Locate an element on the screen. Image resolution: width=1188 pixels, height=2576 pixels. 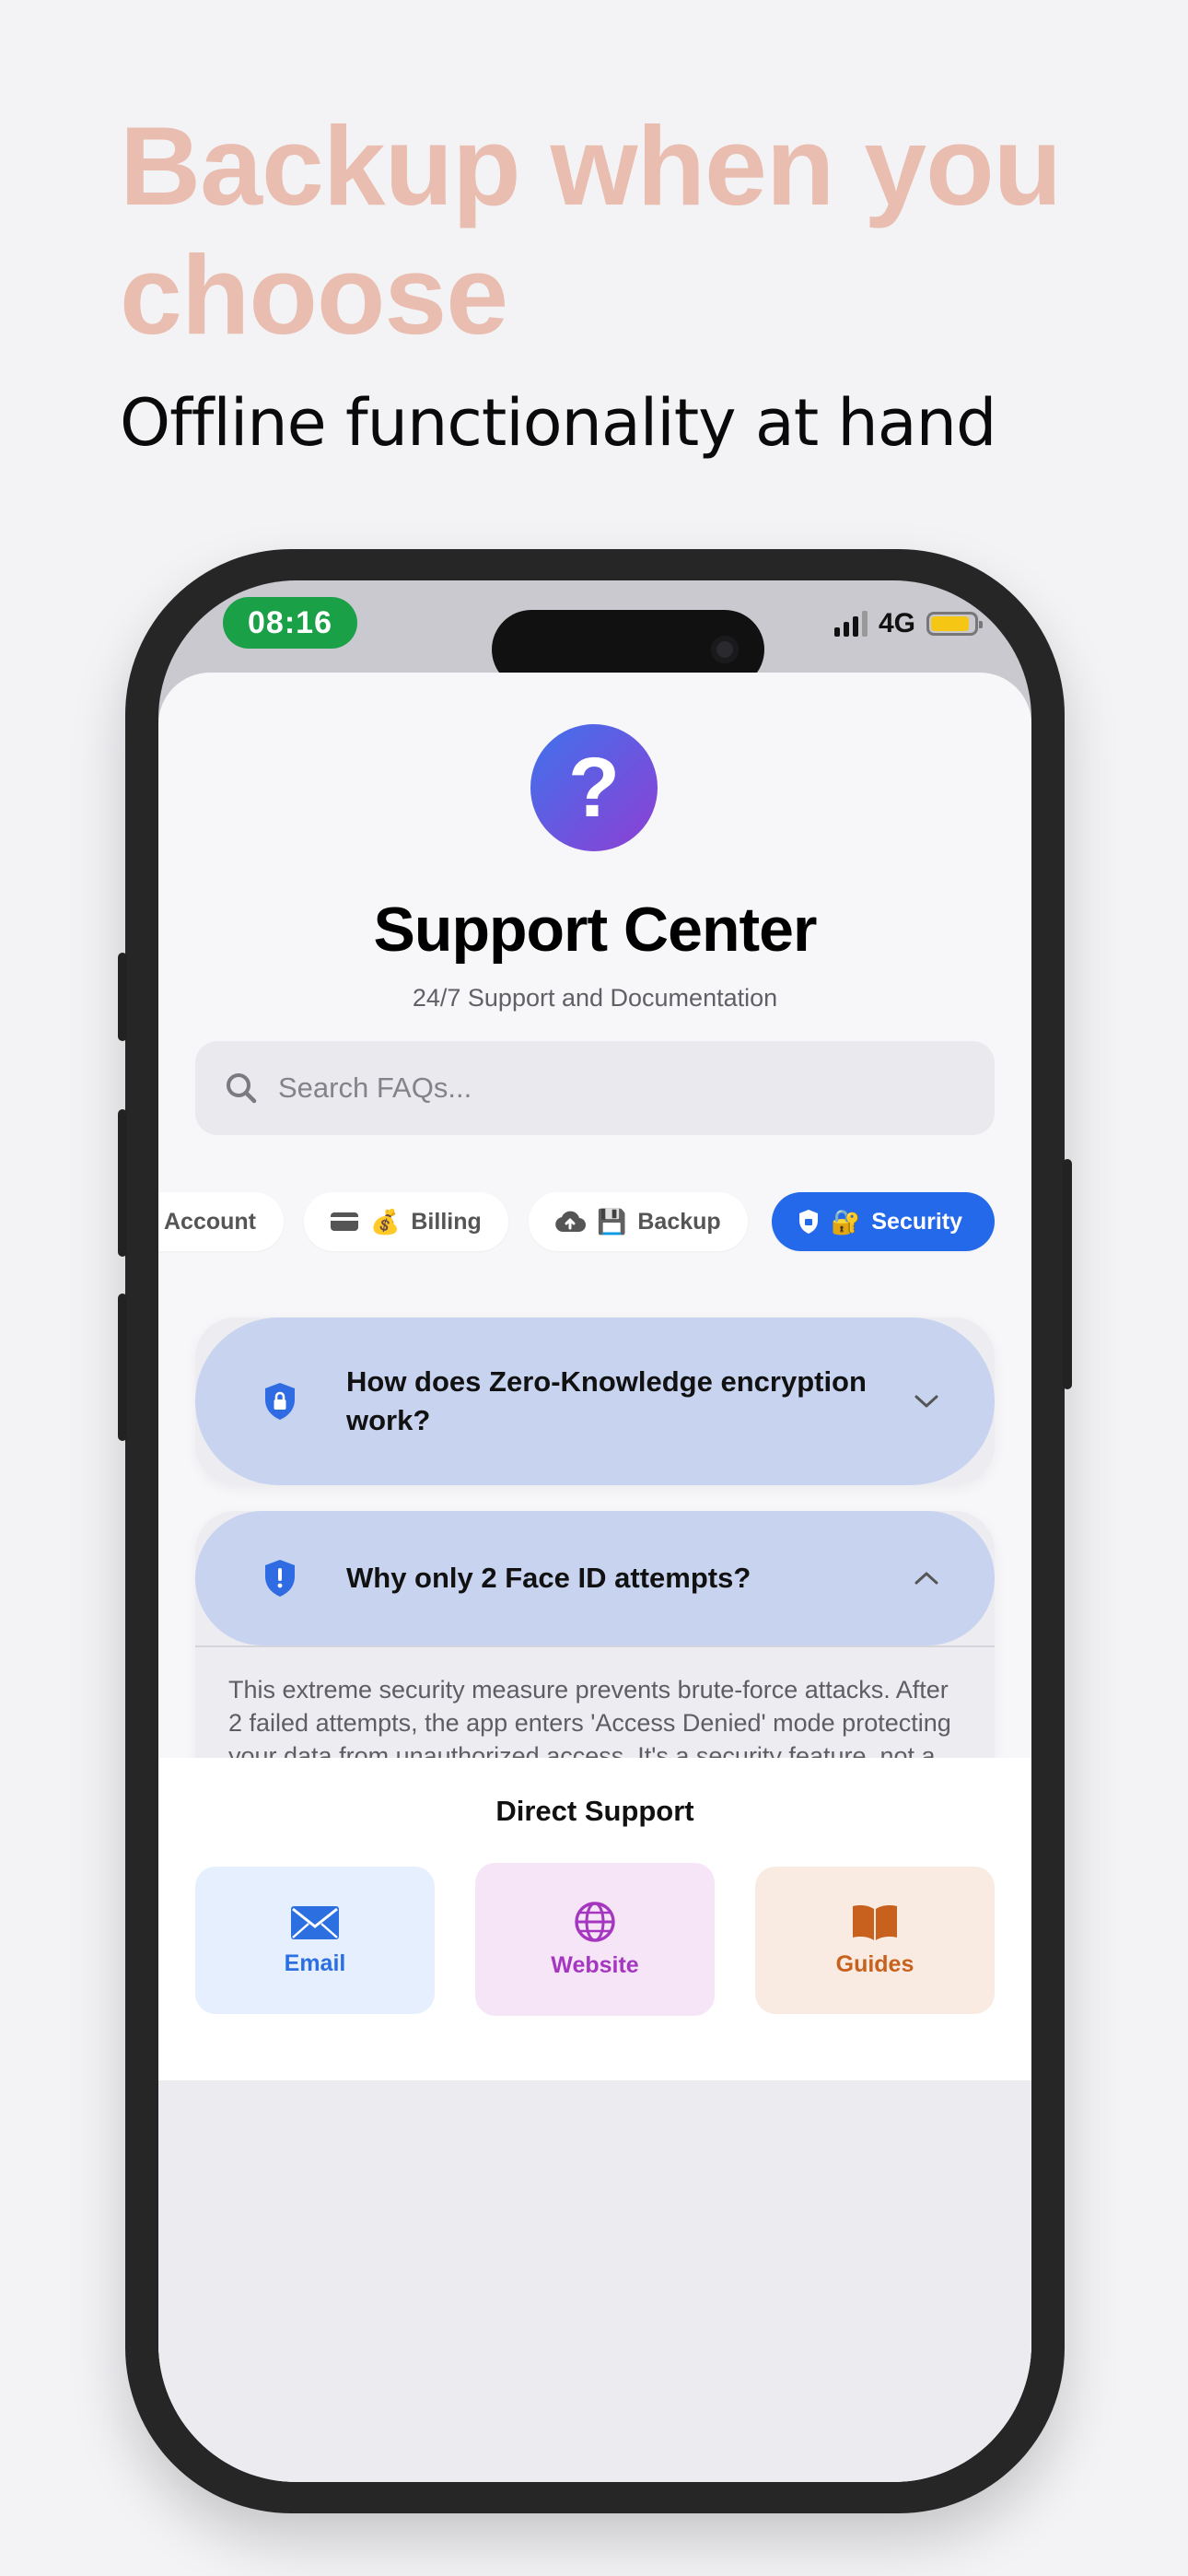
tab-account: Account is located at coordinates (221, 1221).